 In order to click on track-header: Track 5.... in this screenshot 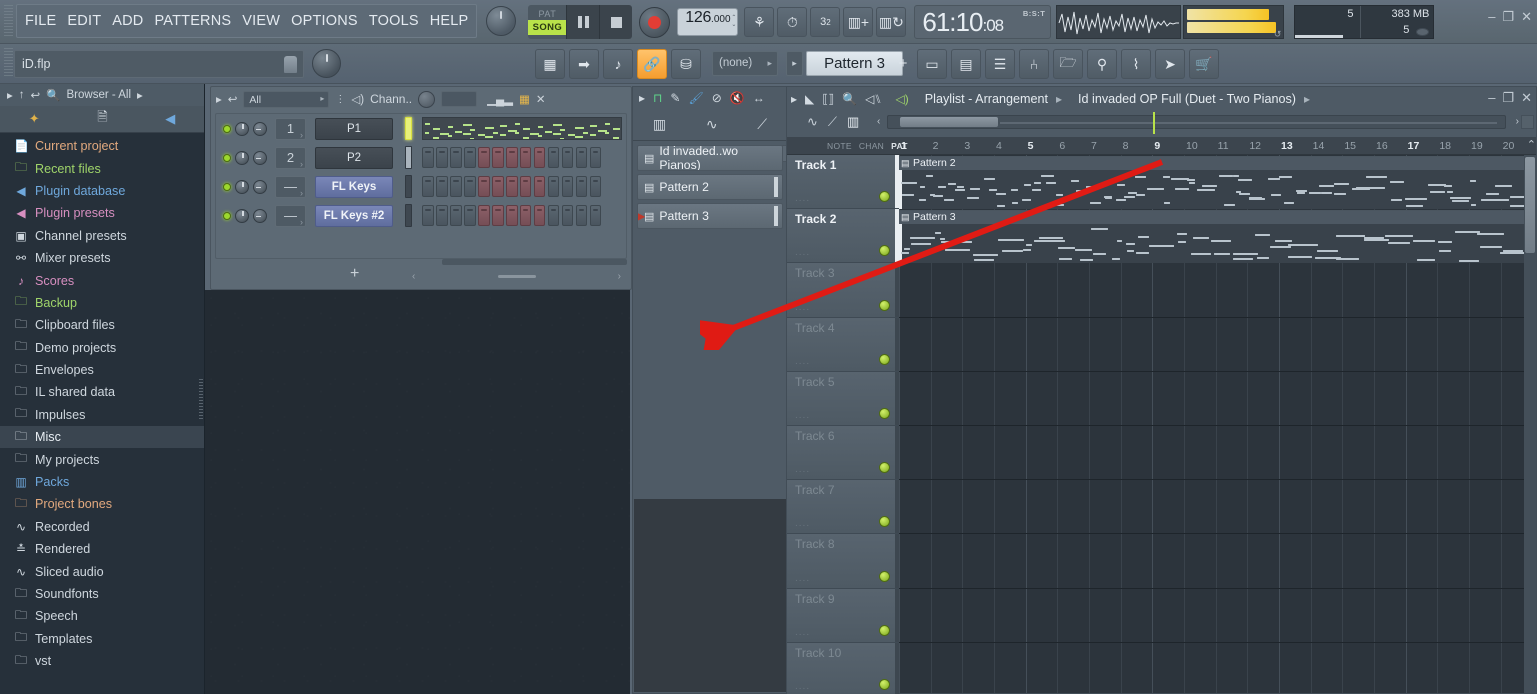, I will do `click(843, 398)`.